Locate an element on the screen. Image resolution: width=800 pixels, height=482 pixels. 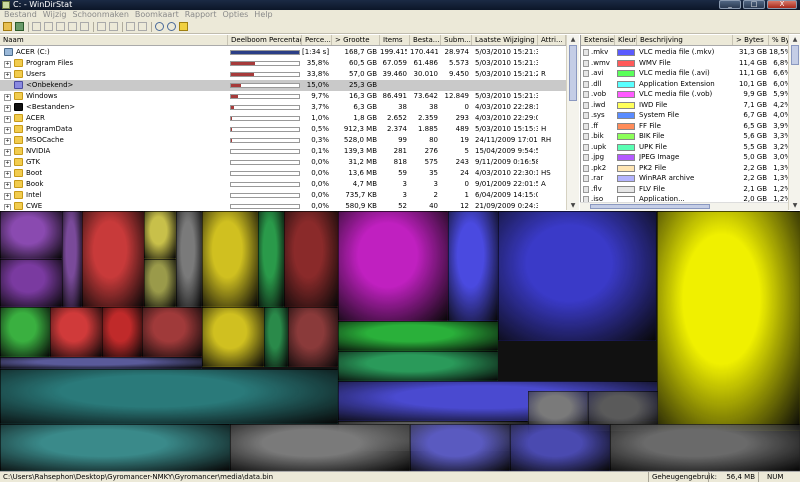
column-bytes: > Bytes is located at coordinates (751, 40).